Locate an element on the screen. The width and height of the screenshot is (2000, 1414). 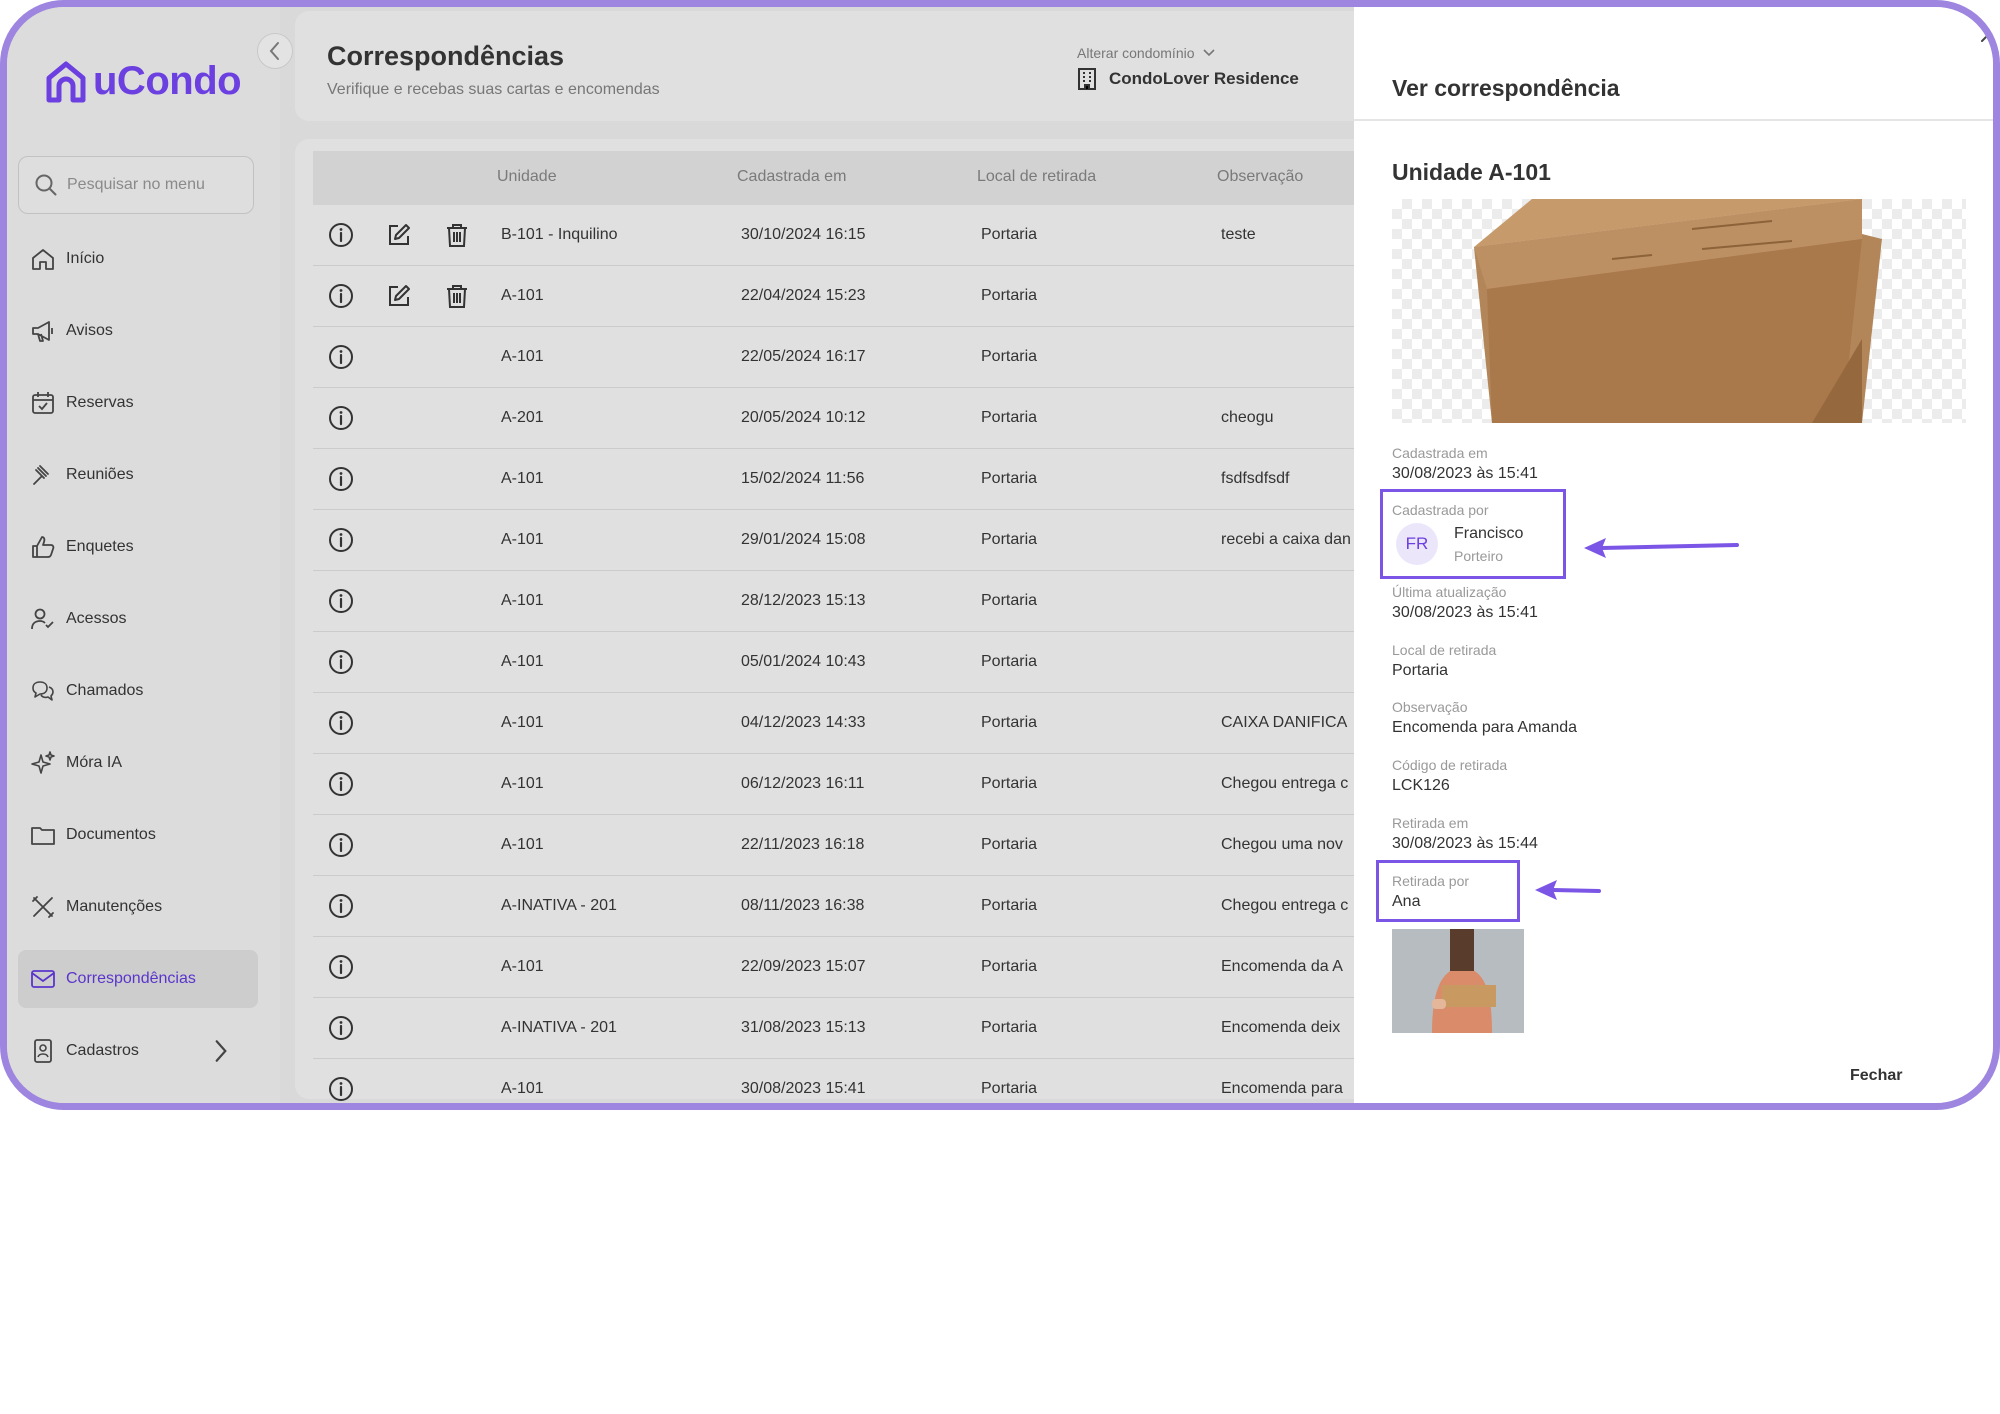
table-row: A-101 28/12/2023 15:13 Portaria is located at coordinates (844, 601).